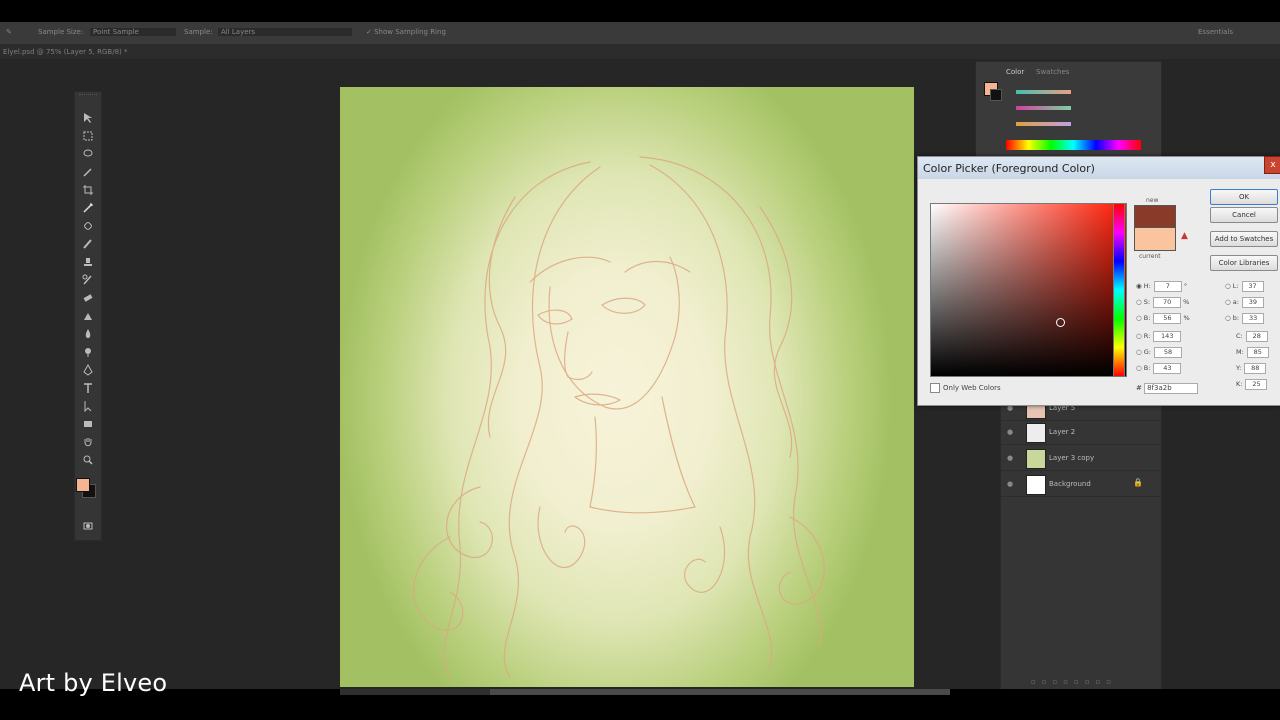 This screenshot has width=1280, height=720. I want to click on sample-select: All Layers, so click(285, 32).